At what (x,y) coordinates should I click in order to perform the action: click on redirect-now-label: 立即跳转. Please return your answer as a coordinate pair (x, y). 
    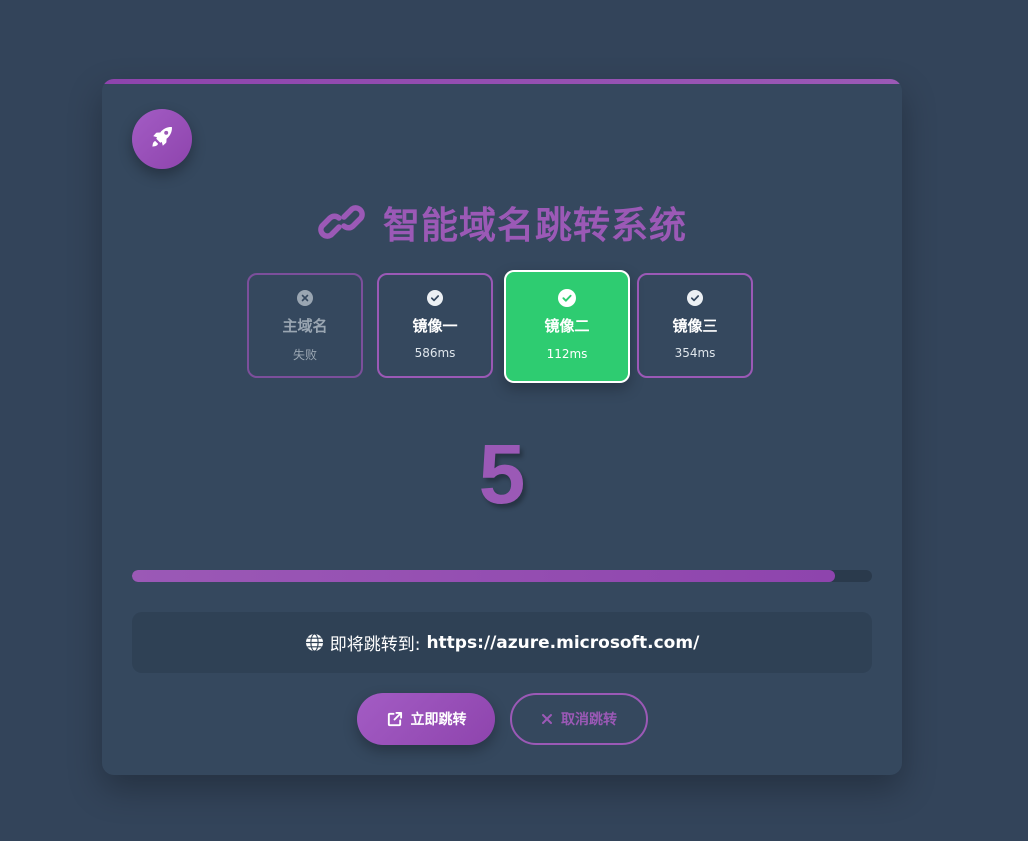
    Looking at the image, I should click on (438, 720).